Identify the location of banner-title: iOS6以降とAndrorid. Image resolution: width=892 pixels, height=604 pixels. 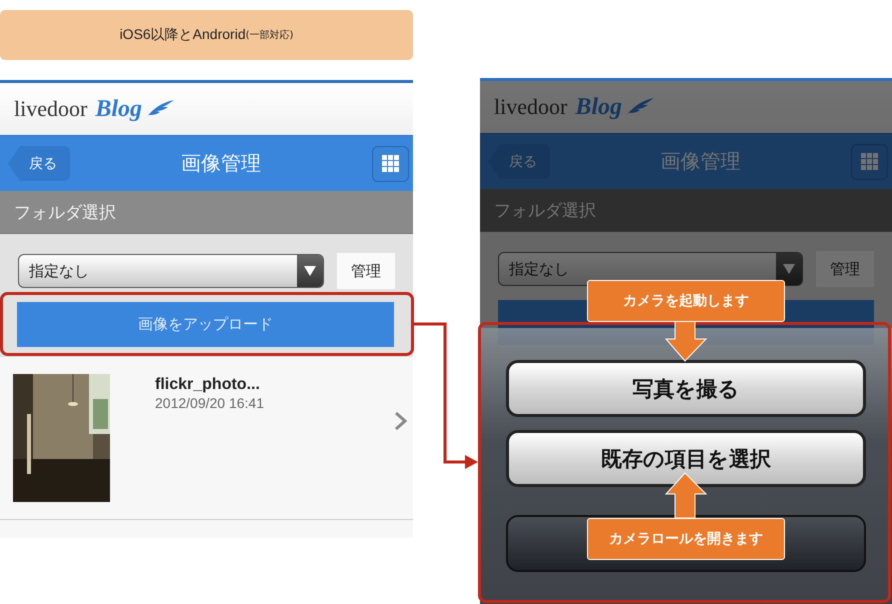
(183, 35).